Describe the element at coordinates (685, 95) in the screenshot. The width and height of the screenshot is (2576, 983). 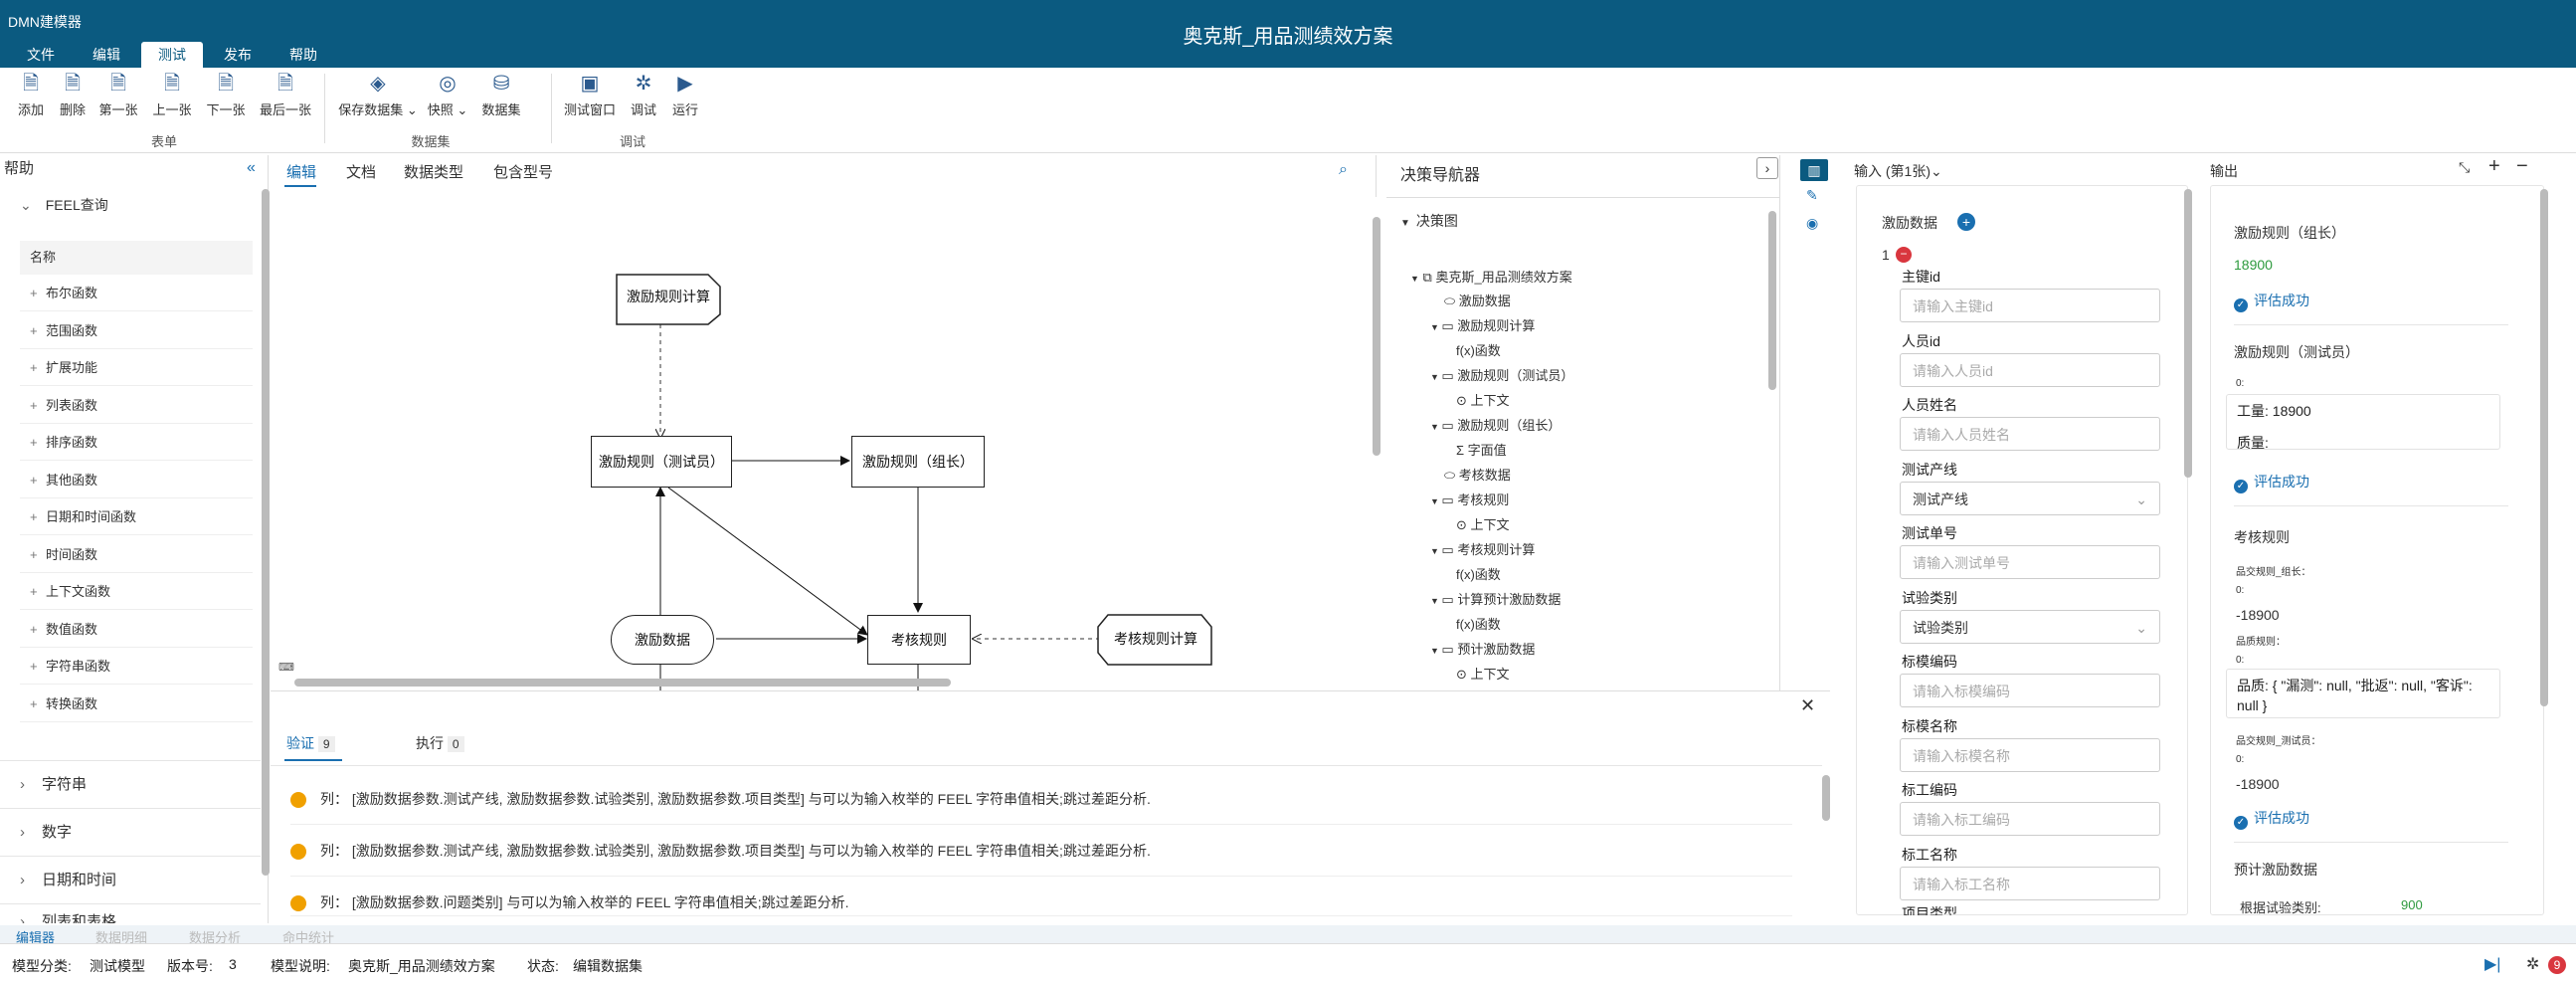
I see `run-button: ▶ 运行` at that location.